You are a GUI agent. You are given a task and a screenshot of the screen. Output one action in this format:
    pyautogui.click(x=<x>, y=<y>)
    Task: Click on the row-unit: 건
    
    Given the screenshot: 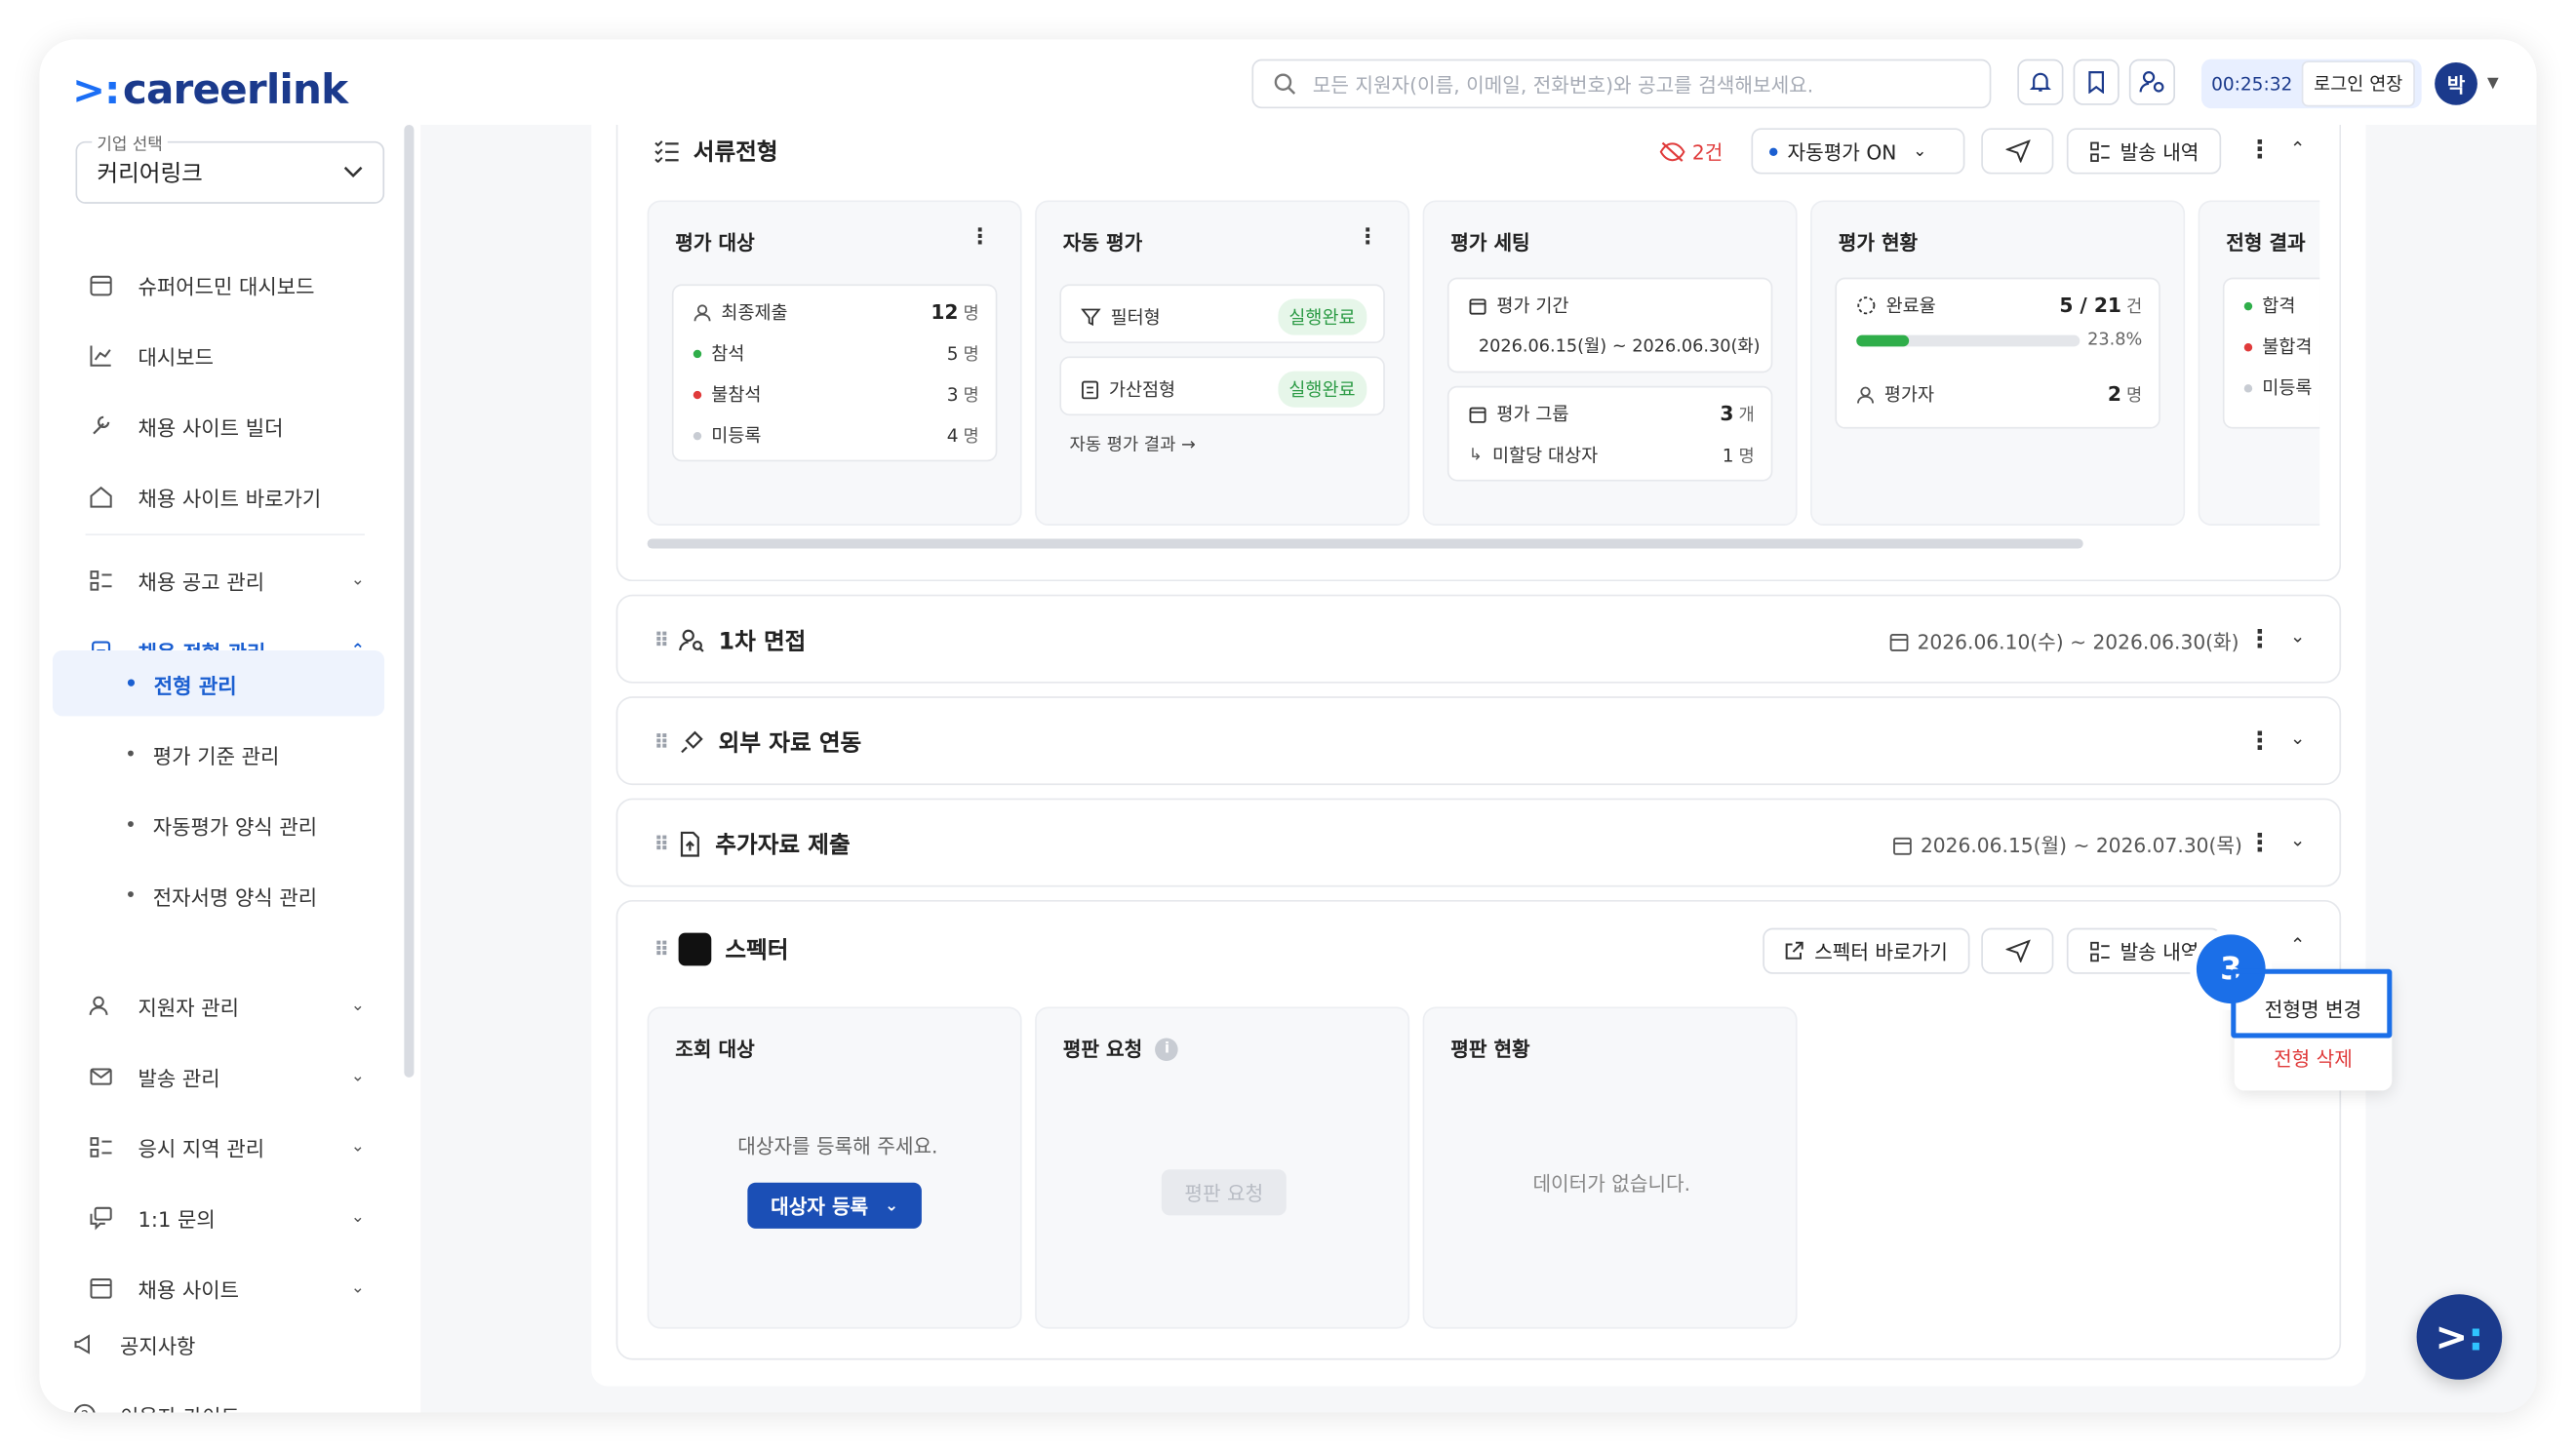 What is the action you would take?
    pyautogui.click(x=2134, y=306)
    